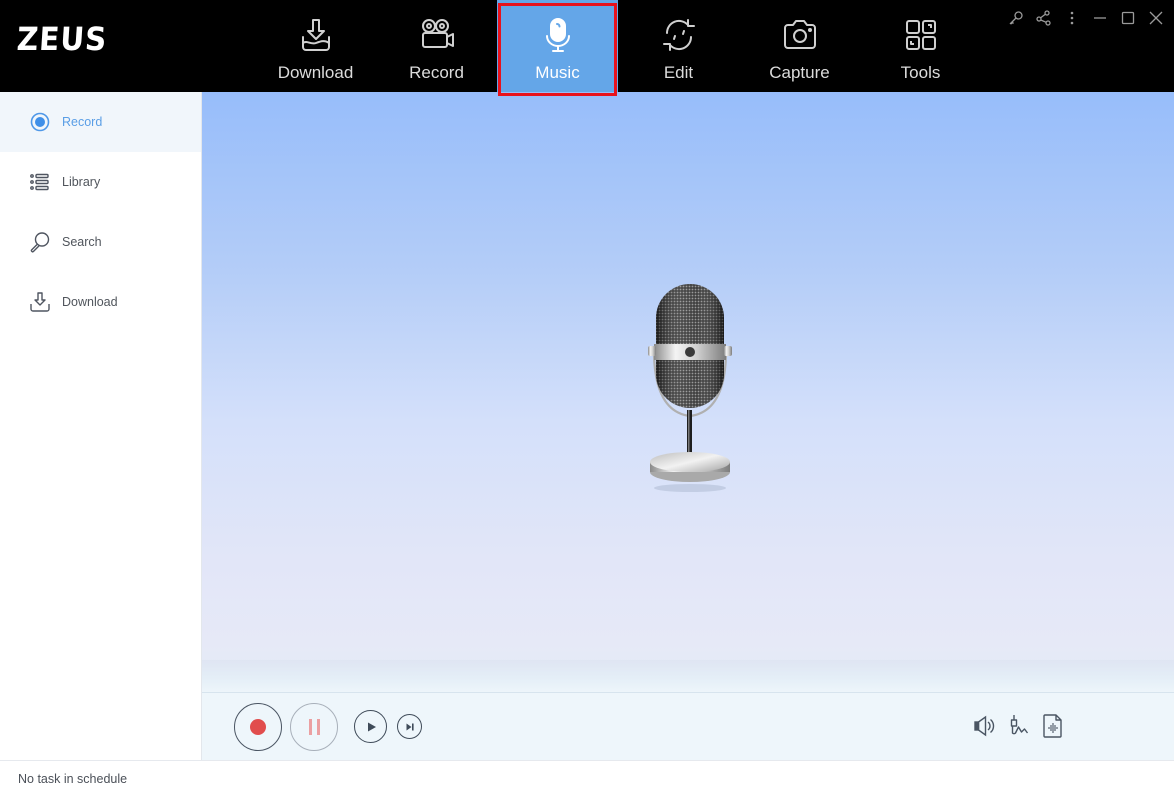 The height and width of the screenshot is (792, 1174). Describe the element at coordinates (82, 242) in the screenshot. I see `sidebar-item-label: Search` at that location.